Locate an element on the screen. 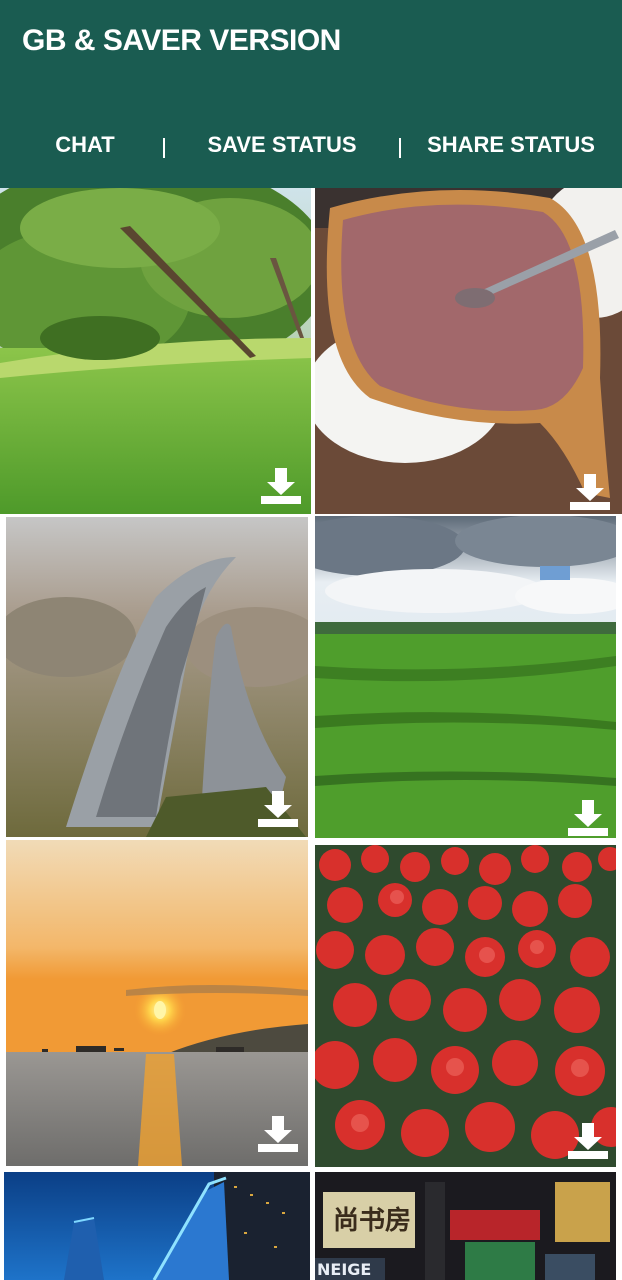 The image size is (622, 1280). smoothie-image is located at coordinates (468, 351).